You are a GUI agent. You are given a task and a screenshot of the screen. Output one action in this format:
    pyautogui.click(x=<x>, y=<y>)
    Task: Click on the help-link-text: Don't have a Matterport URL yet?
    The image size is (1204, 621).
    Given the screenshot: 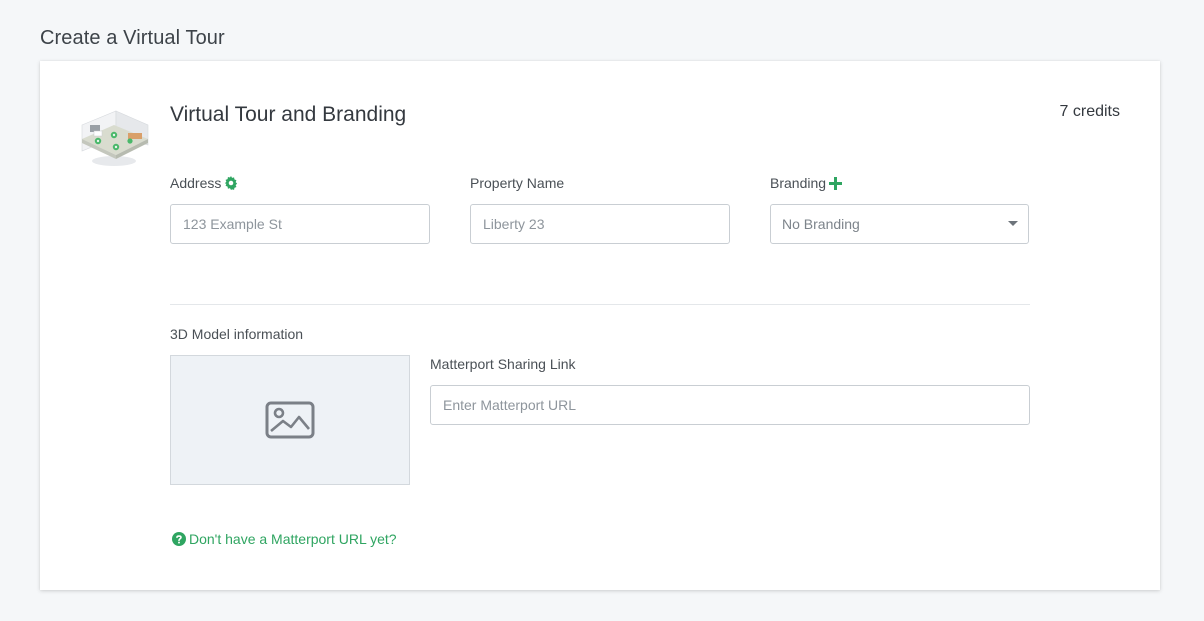 What is the action you would take?
    pyautogui.click(x=293, y=539)
    